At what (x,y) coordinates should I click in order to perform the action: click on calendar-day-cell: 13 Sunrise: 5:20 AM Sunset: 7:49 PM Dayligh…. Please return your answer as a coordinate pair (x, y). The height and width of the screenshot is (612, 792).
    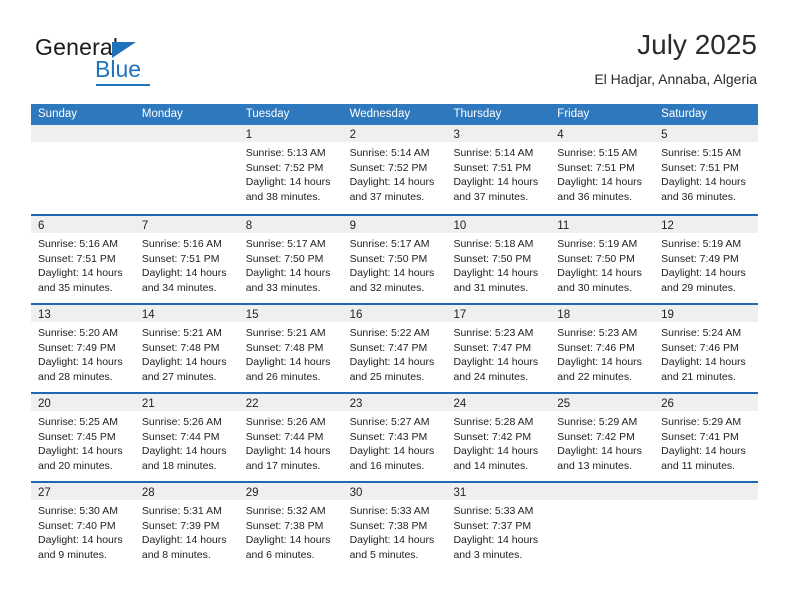
    Looking at the image, I should click on (83, 348).